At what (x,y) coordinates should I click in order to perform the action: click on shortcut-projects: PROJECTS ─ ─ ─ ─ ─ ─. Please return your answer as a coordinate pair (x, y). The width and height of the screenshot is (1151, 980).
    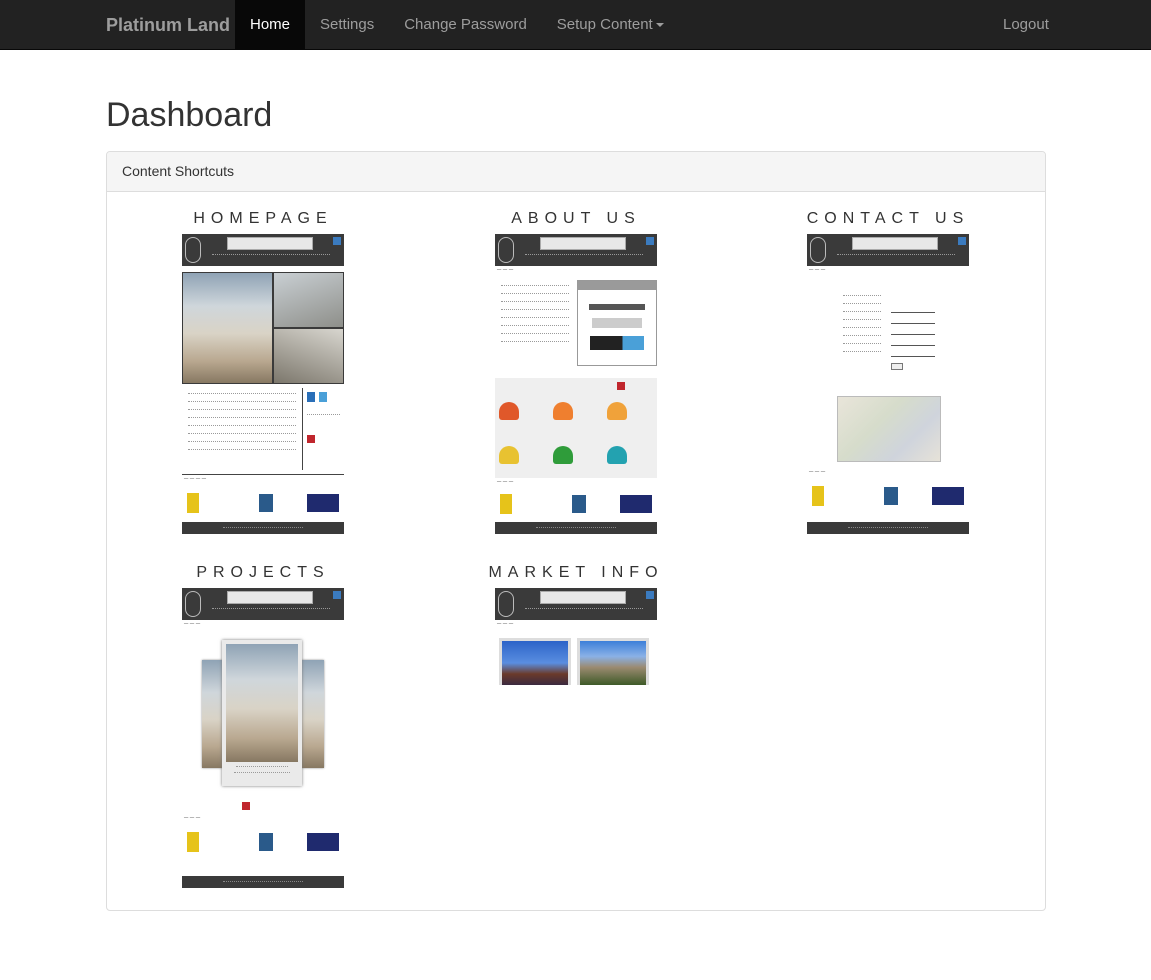
    Looking at the image, I should click on (263, 723).